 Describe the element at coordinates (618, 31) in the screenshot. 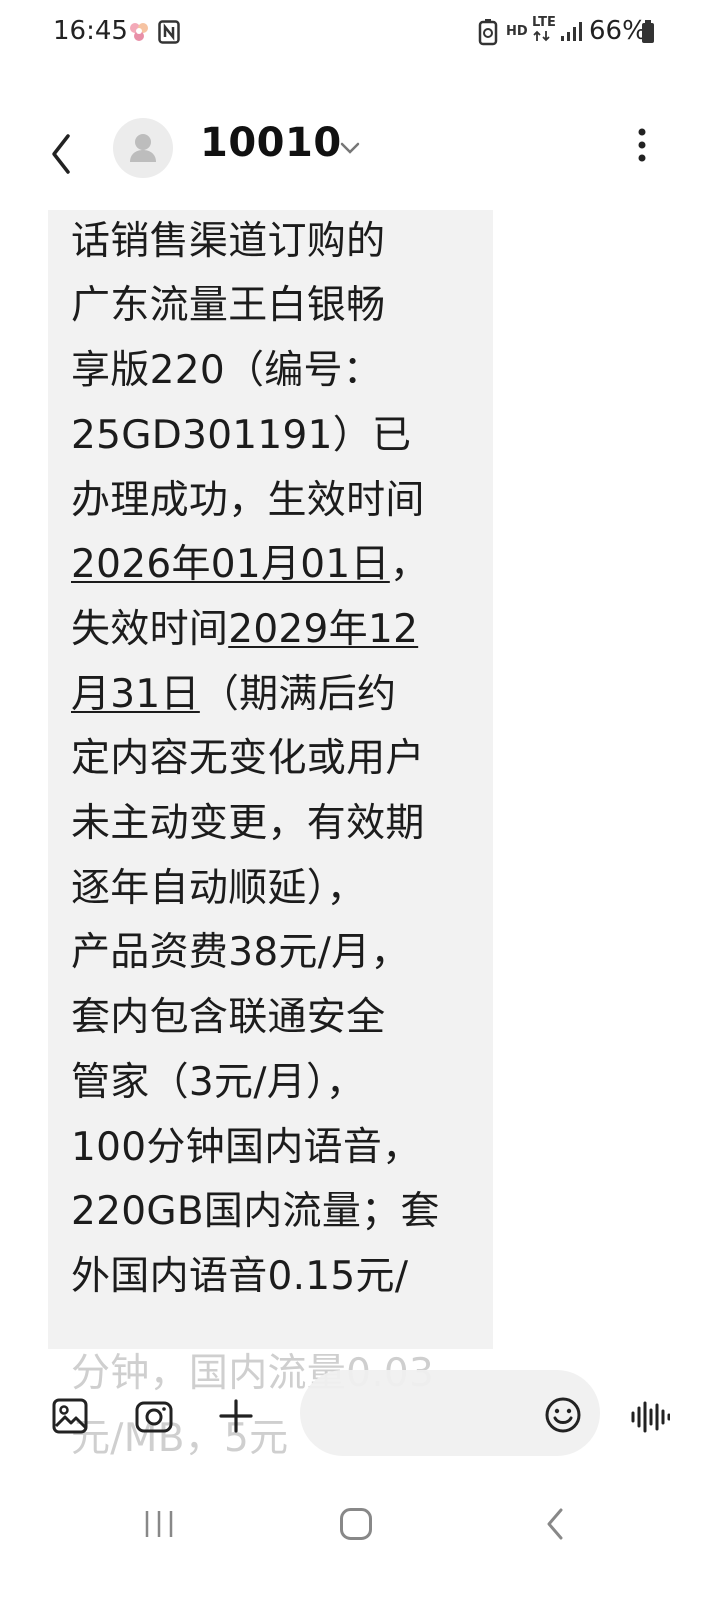

I see `battery-percent: 66%` at that location.